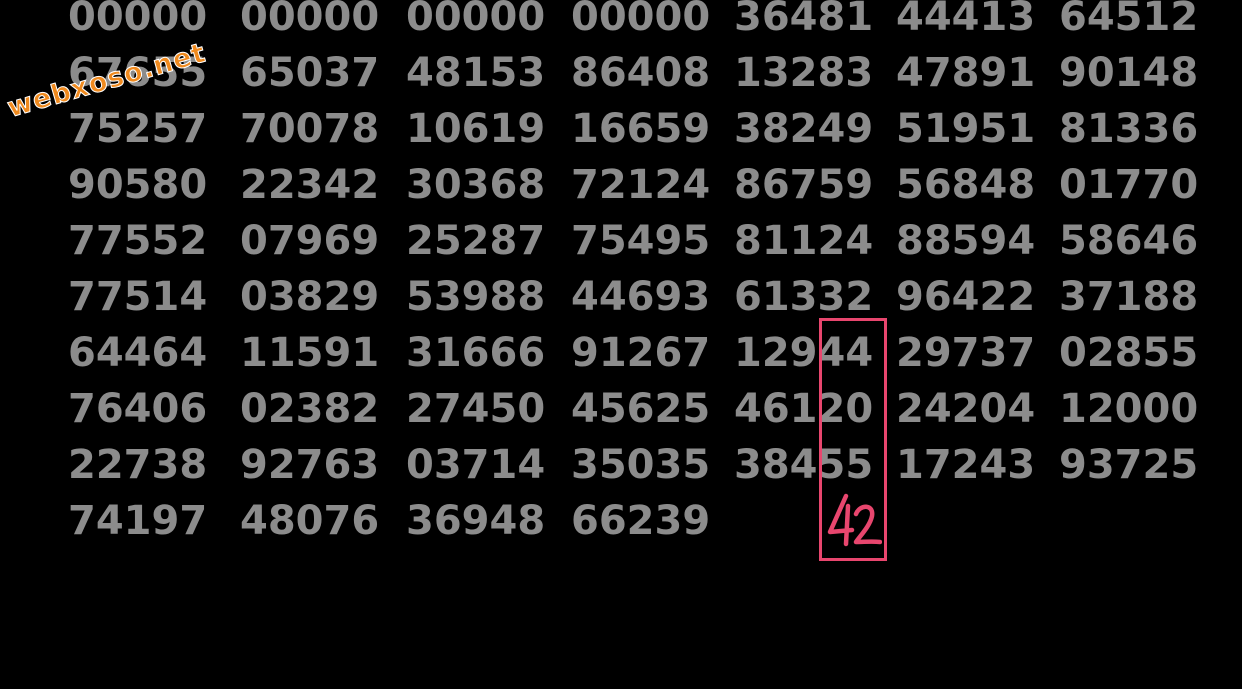  Describe the element at coordinates (1129, 73) in the screenshot. I see `grid-number: 90148` at that location.